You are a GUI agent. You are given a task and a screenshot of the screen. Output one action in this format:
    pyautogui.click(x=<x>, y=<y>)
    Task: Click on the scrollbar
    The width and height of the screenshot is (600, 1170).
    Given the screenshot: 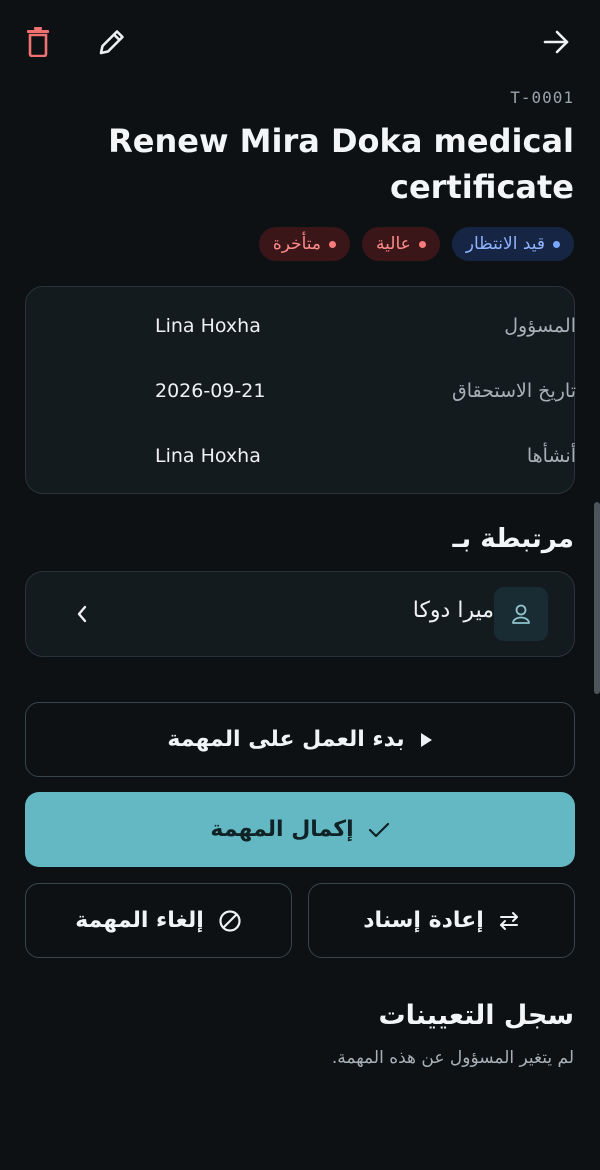 What is the action you would take?
    pyautogui.click(x=597, y=598)
    